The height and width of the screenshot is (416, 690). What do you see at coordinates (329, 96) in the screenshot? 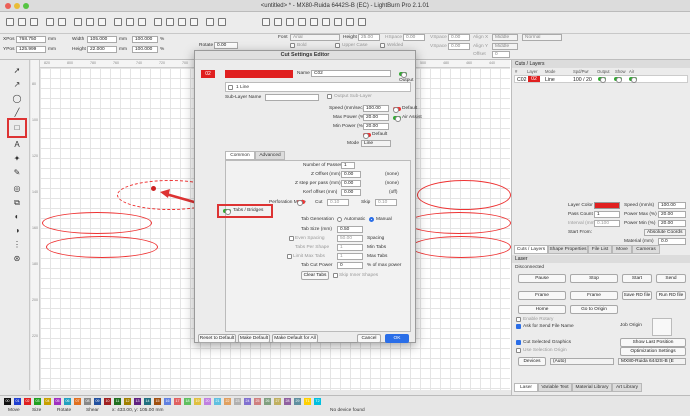
I see `output-sublayer-checkbox` at bounding box center [329, 96].